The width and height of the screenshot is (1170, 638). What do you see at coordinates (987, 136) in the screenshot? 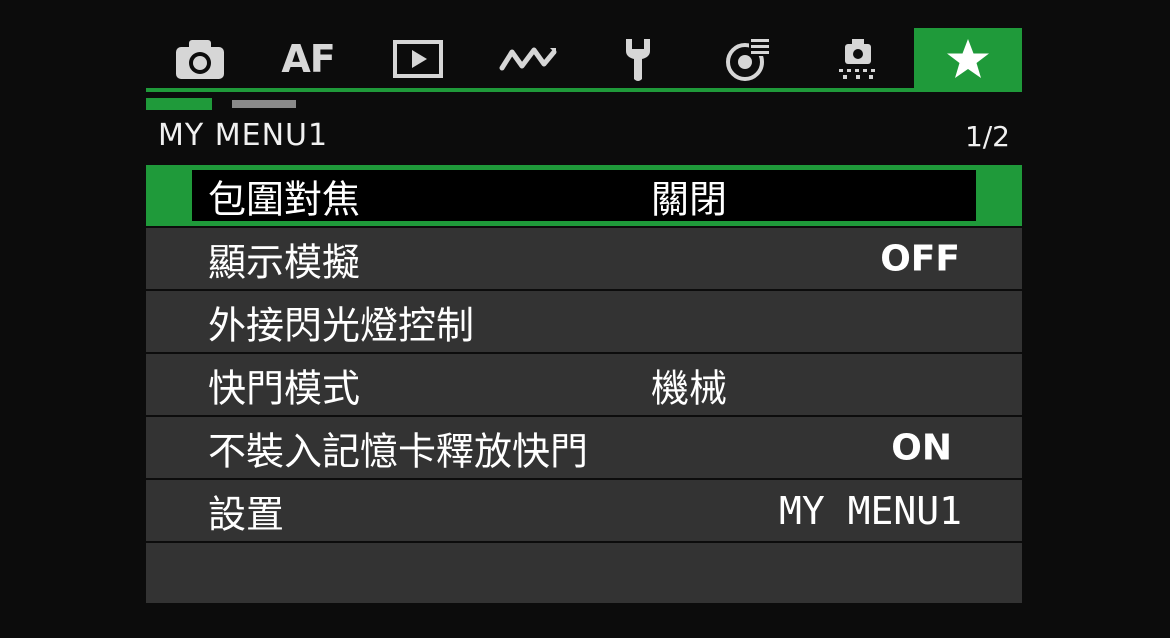
I see `page-number: 1/2` at bounding box center [987, 136].